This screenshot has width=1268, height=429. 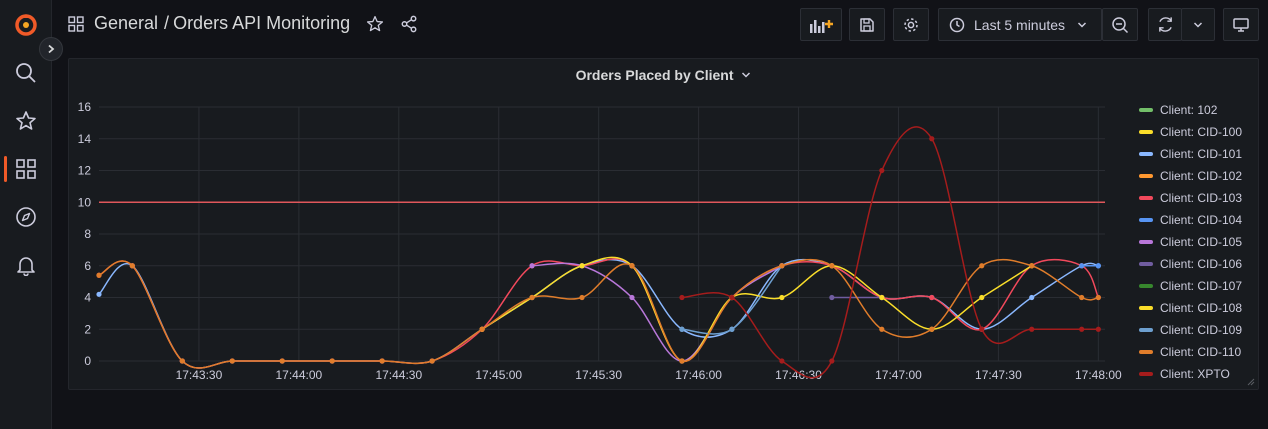 I want to click on time-range-picker: Last 5 minutes, so click(x=1020, y=24).